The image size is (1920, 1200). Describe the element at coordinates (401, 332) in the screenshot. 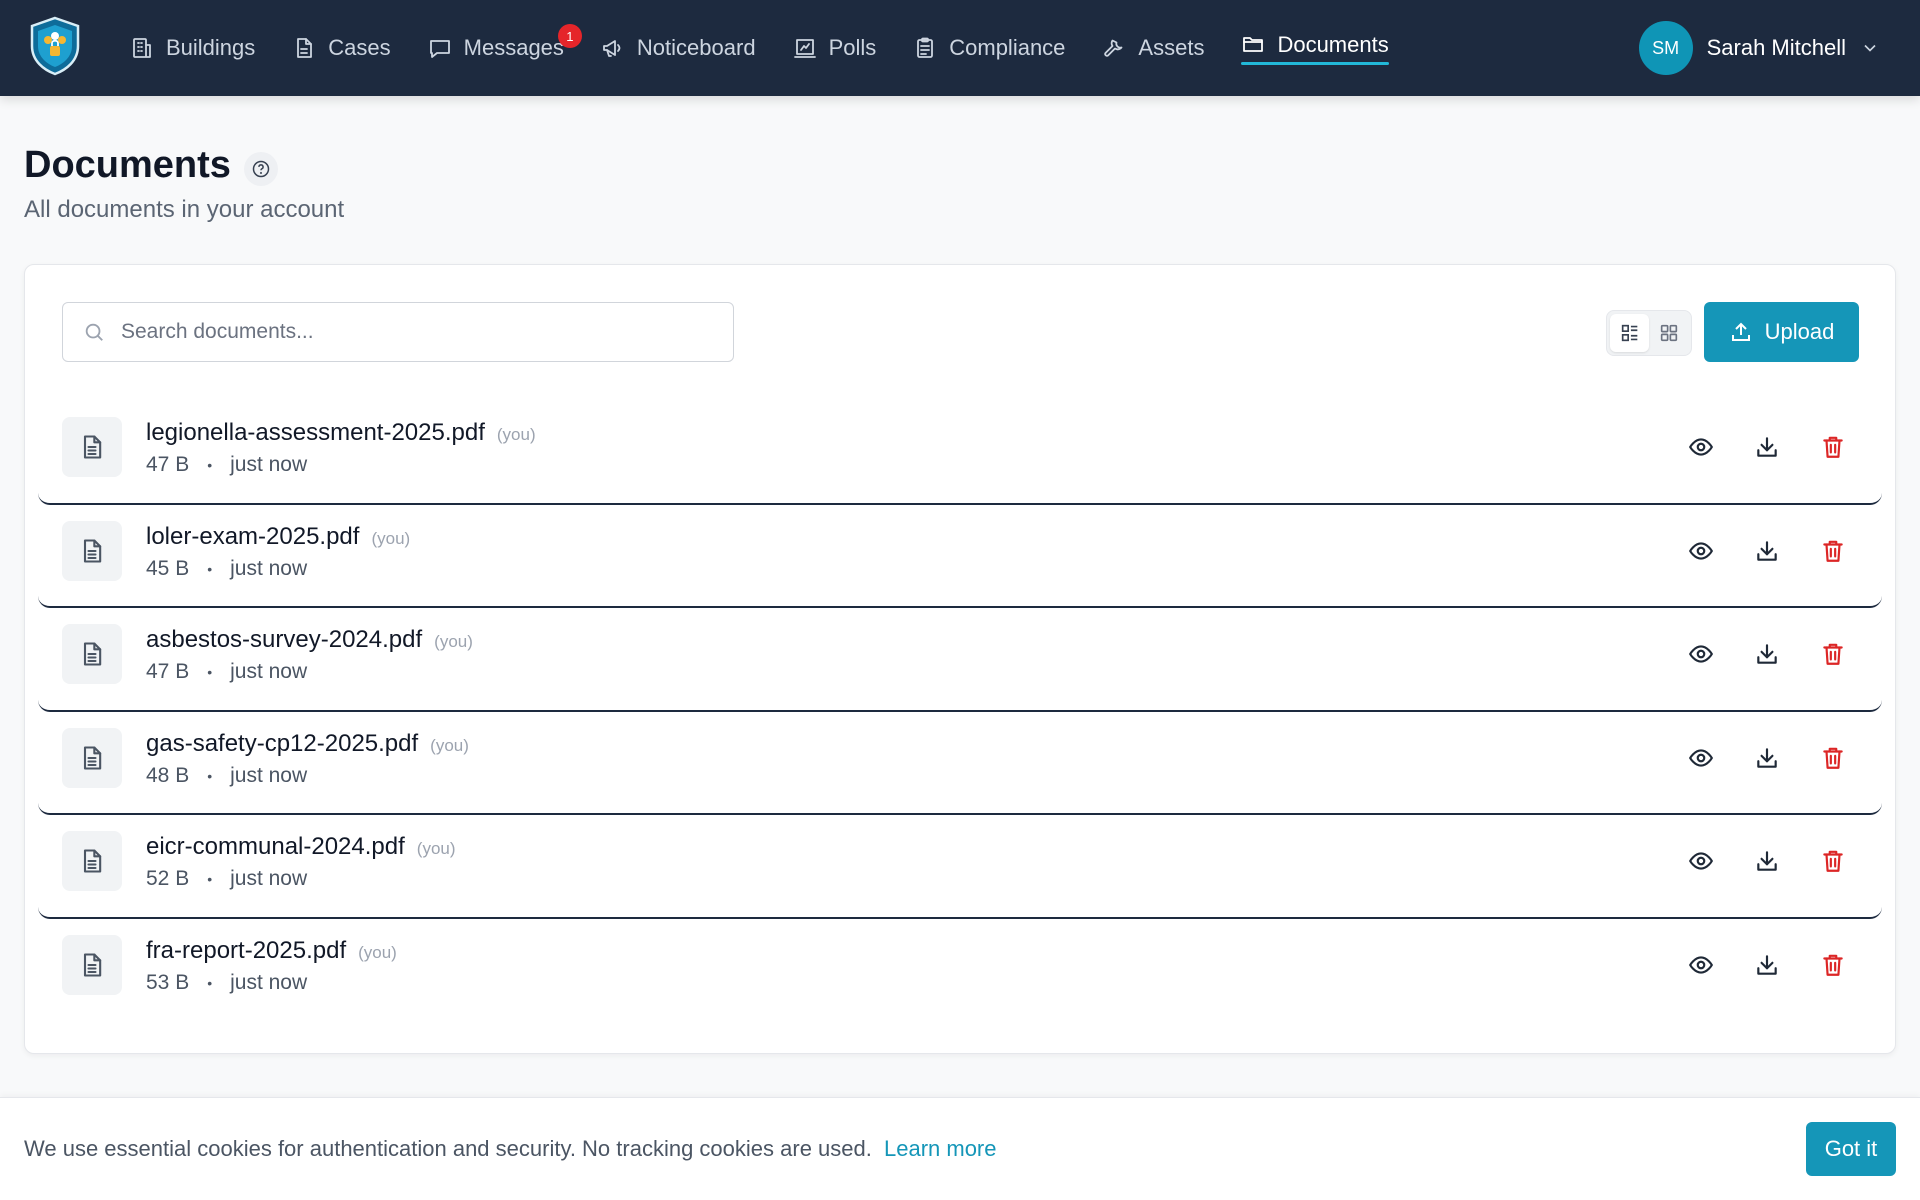

I see `search-input` at that location.